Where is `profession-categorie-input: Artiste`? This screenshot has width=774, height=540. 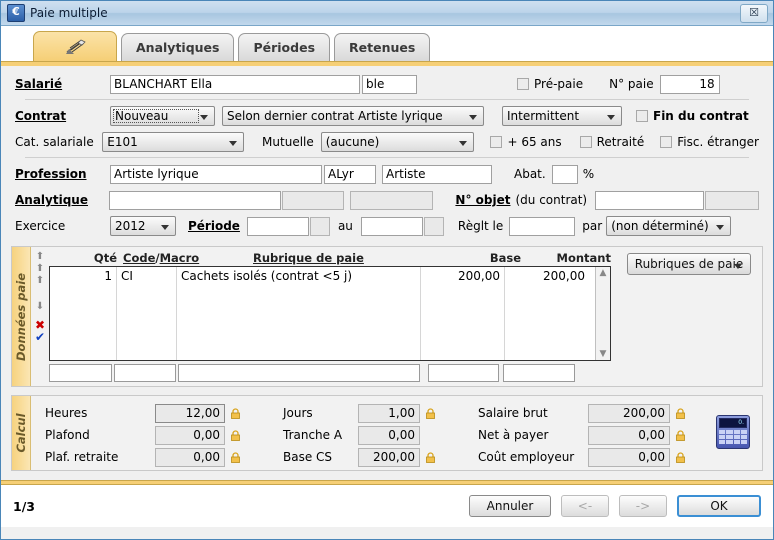
profession-categorie-input: Artiste is located at coordinates (437, 174).